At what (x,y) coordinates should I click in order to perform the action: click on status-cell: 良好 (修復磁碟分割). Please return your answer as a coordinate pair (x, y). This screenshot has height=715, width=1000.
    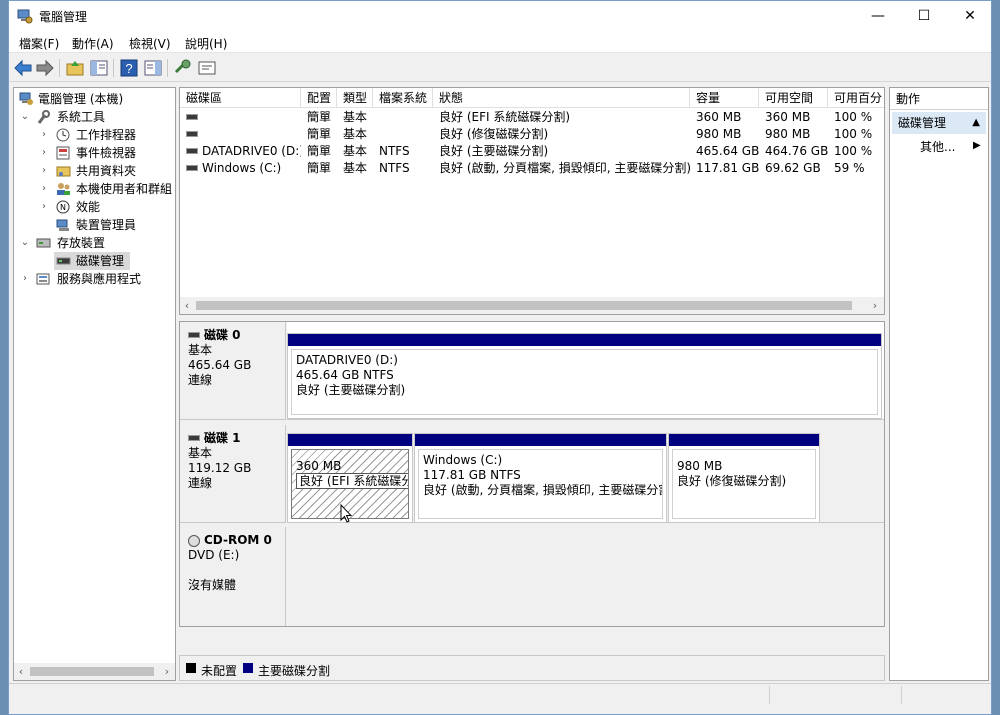
    Looking at the image, I should click on (494, 134).